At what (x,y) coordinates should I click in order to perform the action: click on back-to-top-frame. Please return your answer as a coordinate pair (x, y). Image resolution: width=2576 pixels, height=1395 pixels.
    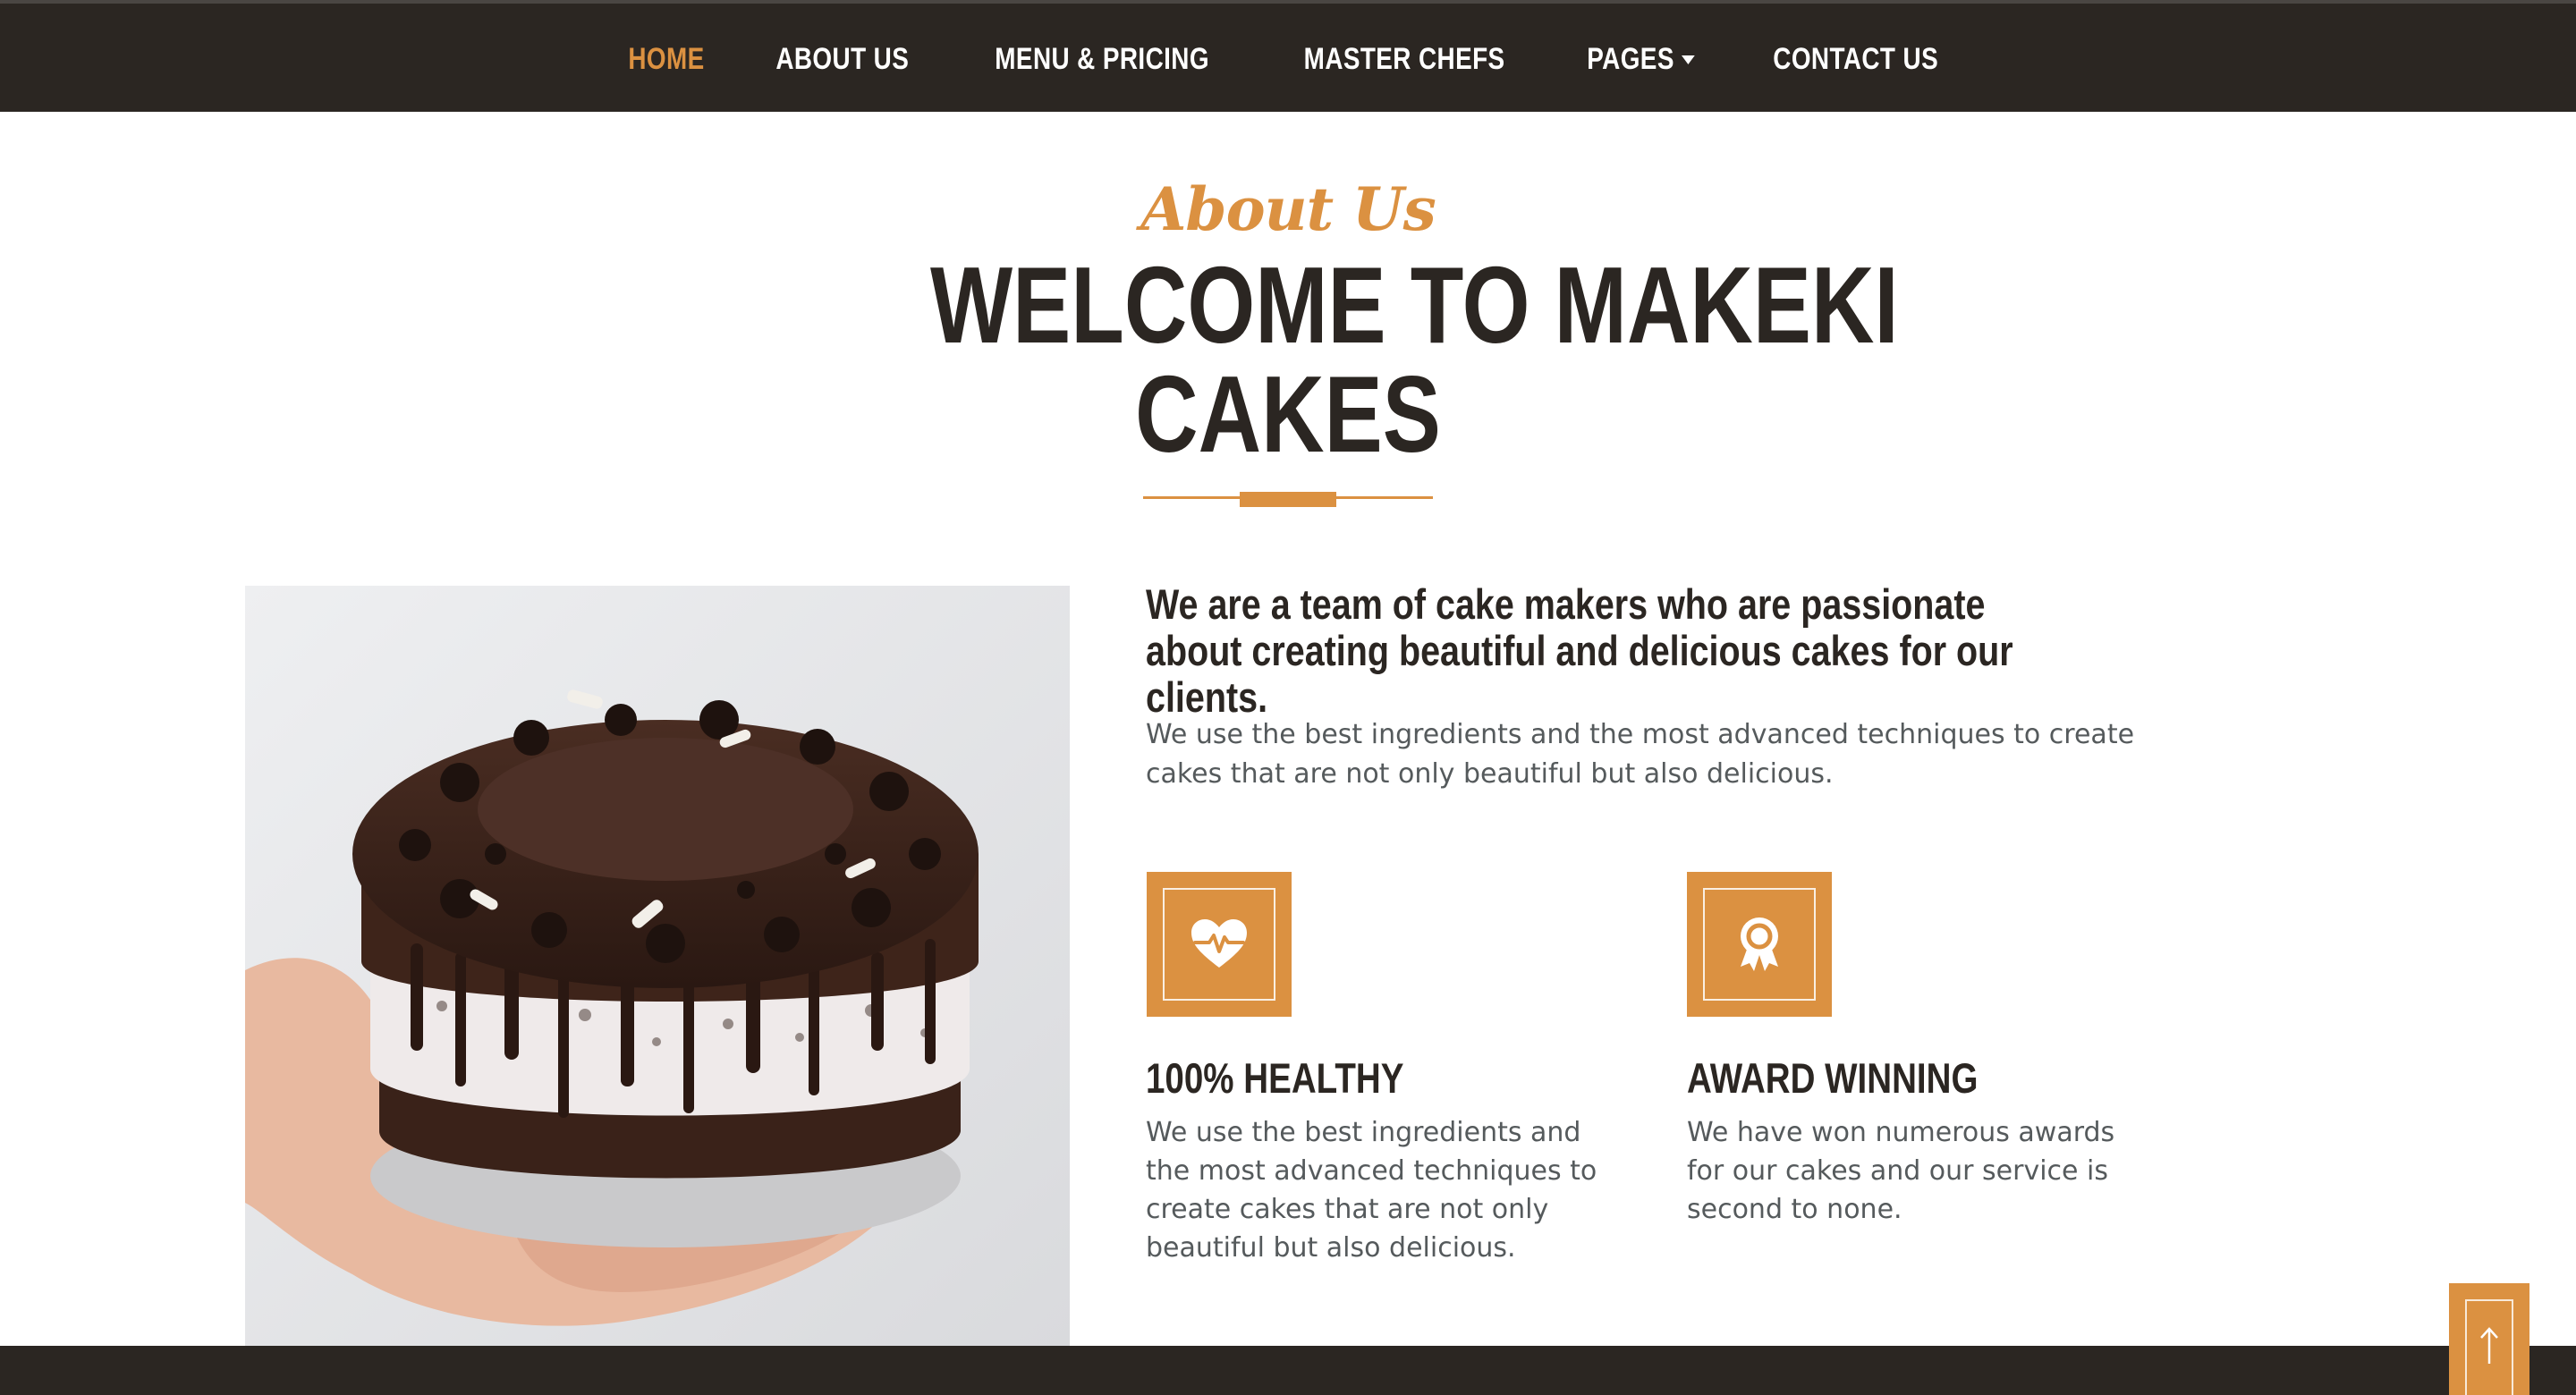
    Looking at the image, I should click on (2489, 1347).